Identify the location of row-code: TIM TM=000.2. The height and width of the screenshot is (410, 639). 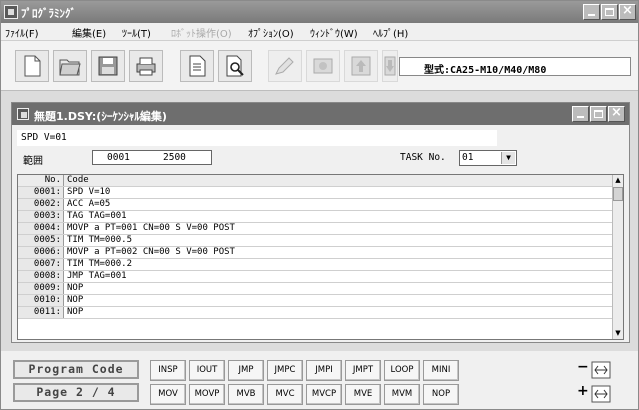
(100, 264).